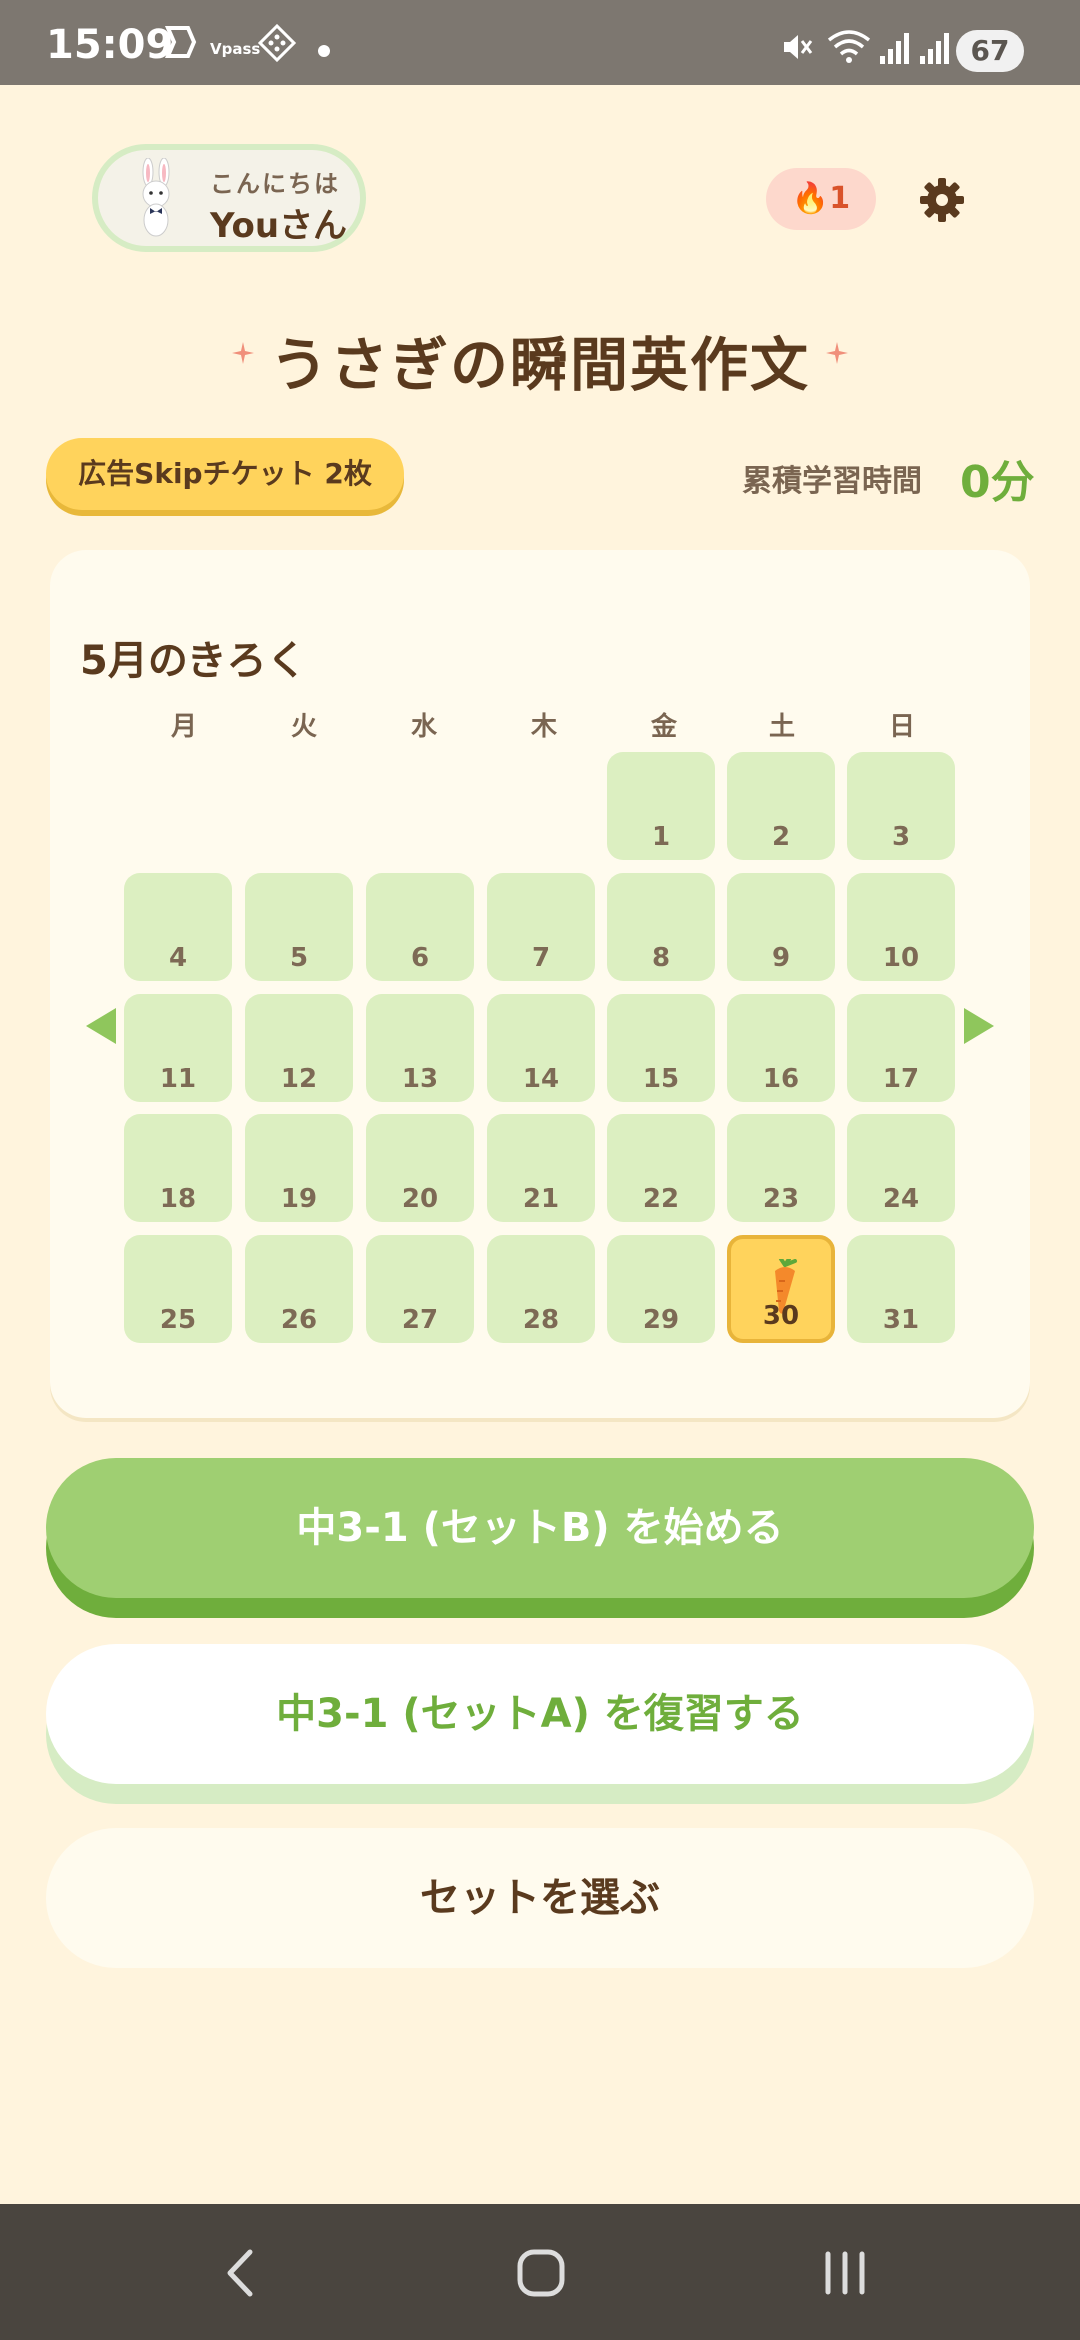  I want to click on calendar-day: 7, so click(541, 927).